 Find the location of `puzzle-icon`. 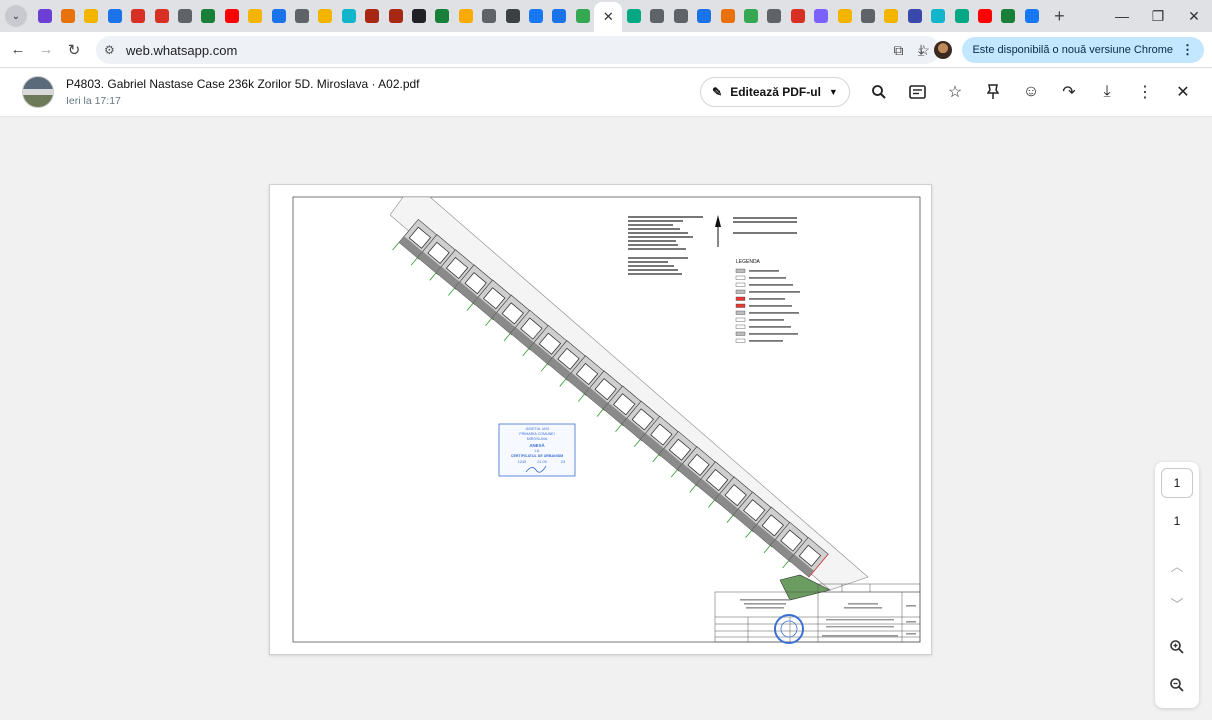

puzzle-icon is located at coordinates (465, 16).